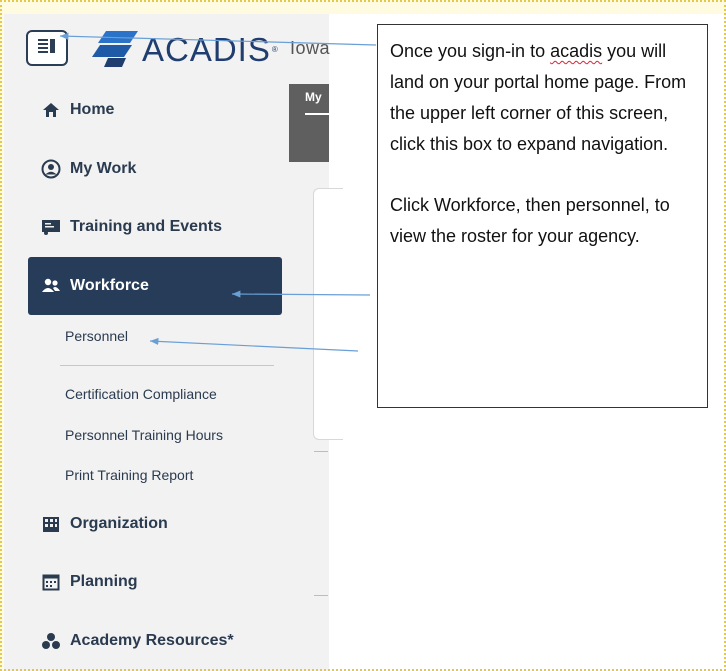 The image size is (726, 671). Describe the element at coordinates (313, 97) in the screenshot. I see `tab-my: My` at that location.